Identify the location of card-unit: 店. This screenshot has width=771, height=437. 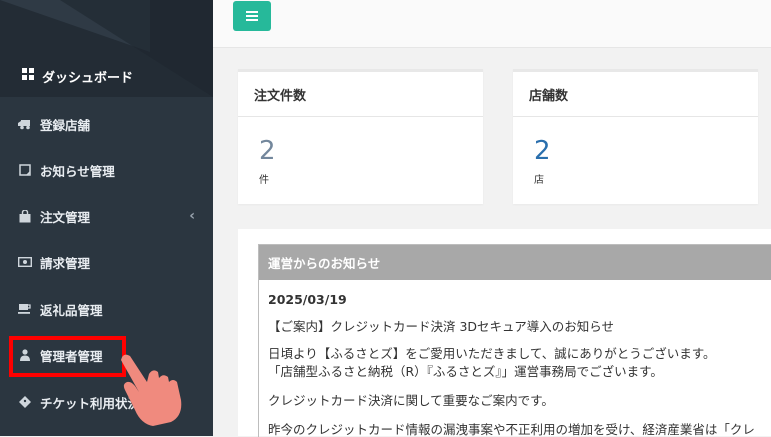
(539, 180).